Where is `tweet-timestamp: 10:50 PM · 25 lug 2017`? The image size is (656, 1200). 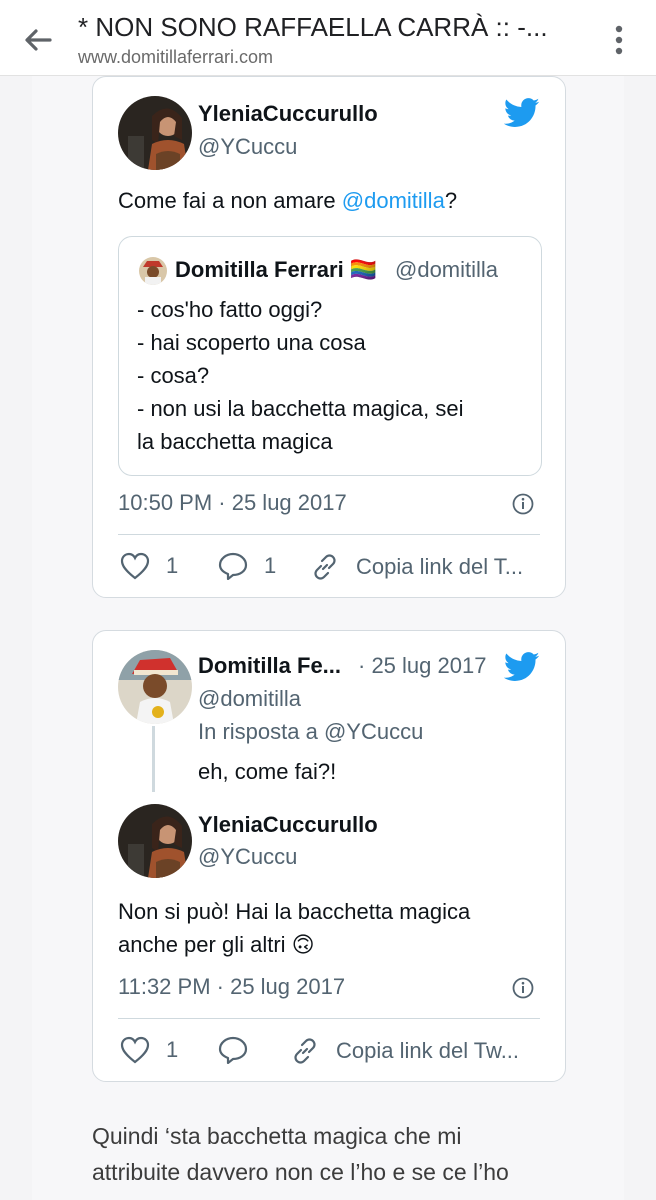
tweet-timestamp: 10:50 PM · 25 lug 2017 is located at coordinates (232, 503).